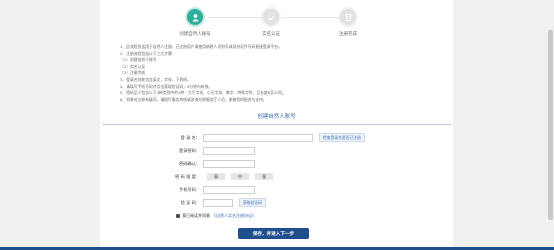 The width and height of the screenshot is (554, 250). Describe the element at coordinates (190, 137) in the screenshot. I see `username-label: 登 录 名：` at that location.